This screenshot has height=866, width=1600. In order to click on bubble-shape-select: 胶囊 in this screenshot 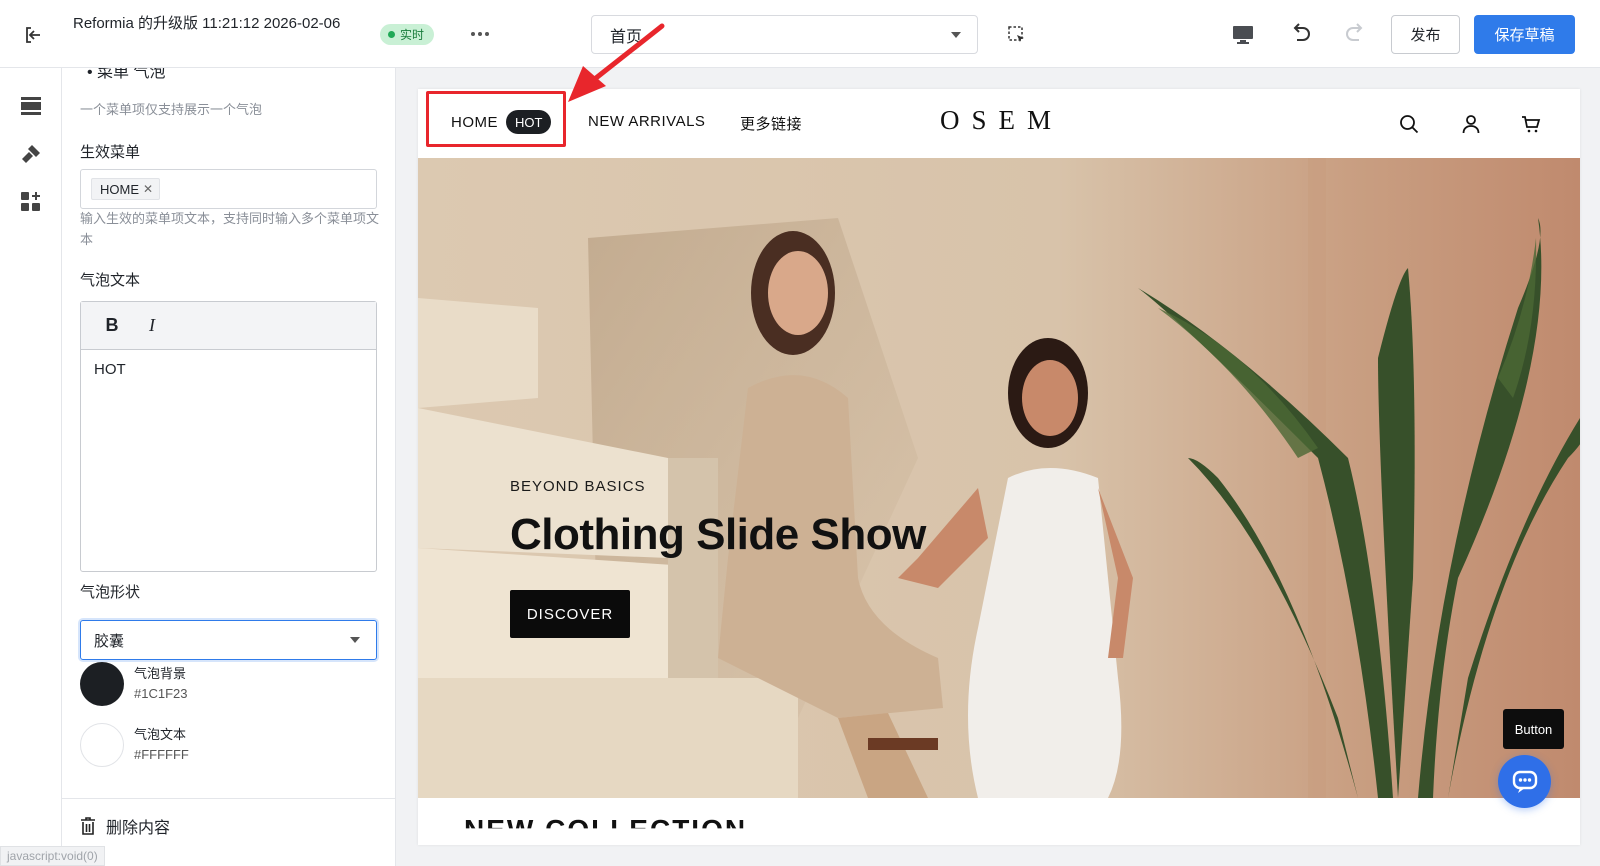, I will do `click(228, 640)`.